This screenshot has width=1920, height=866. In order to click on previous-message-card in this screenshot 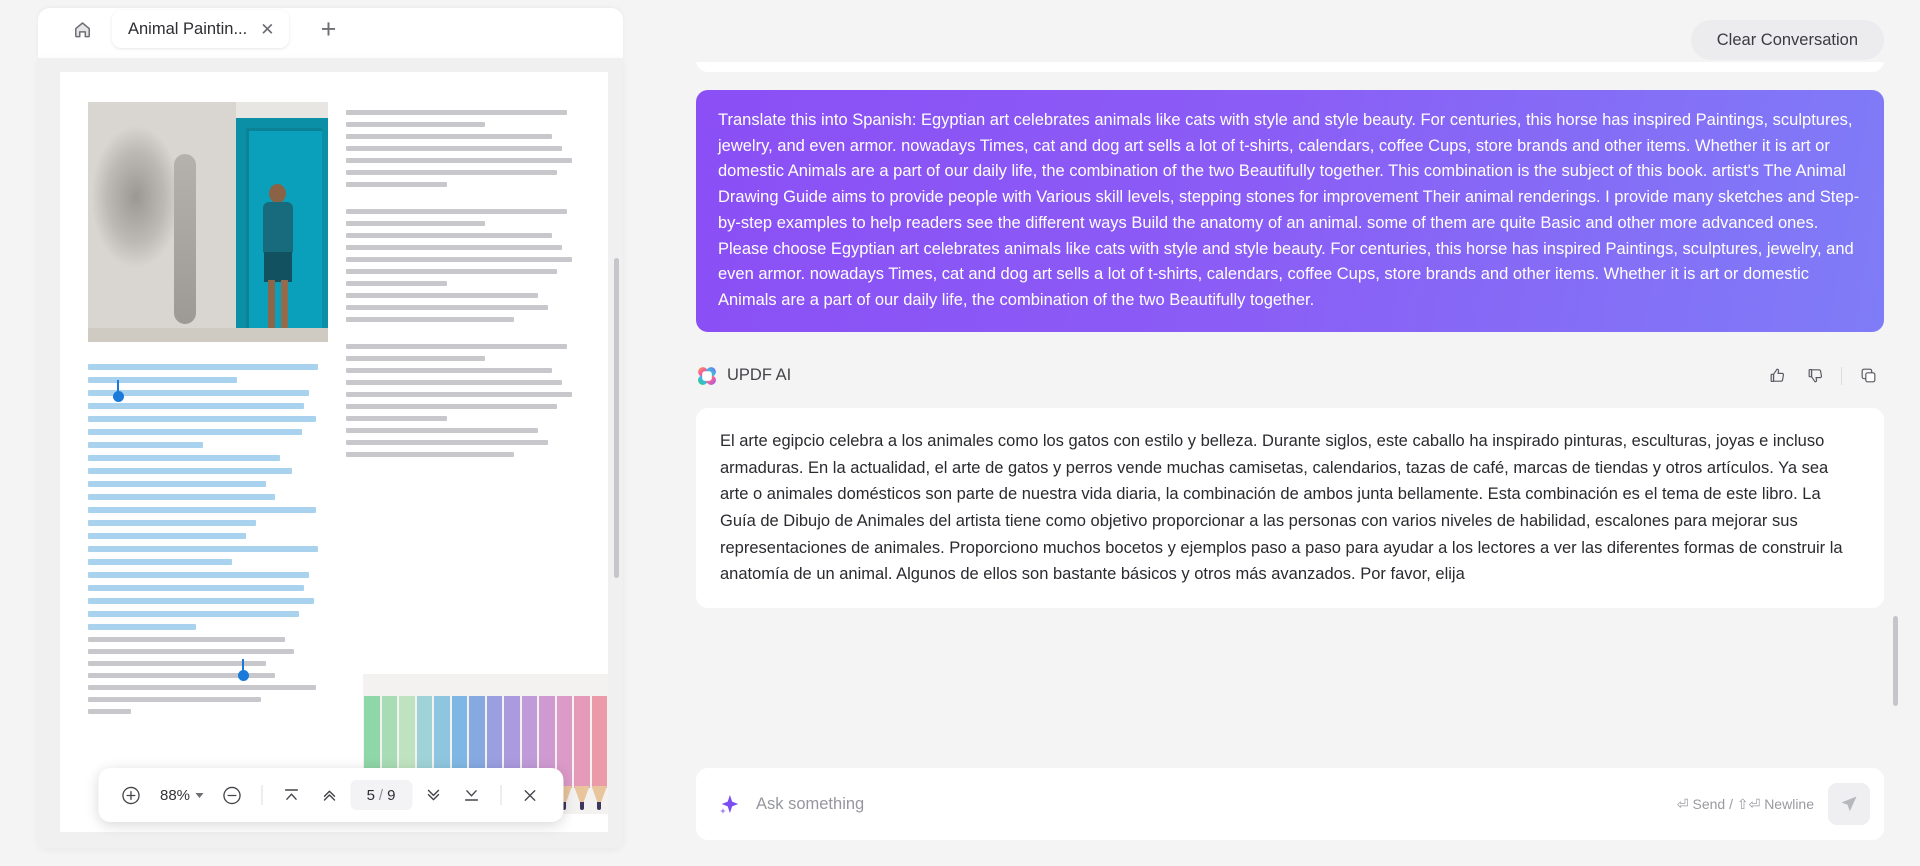, I will do `click(1290, 67)`.